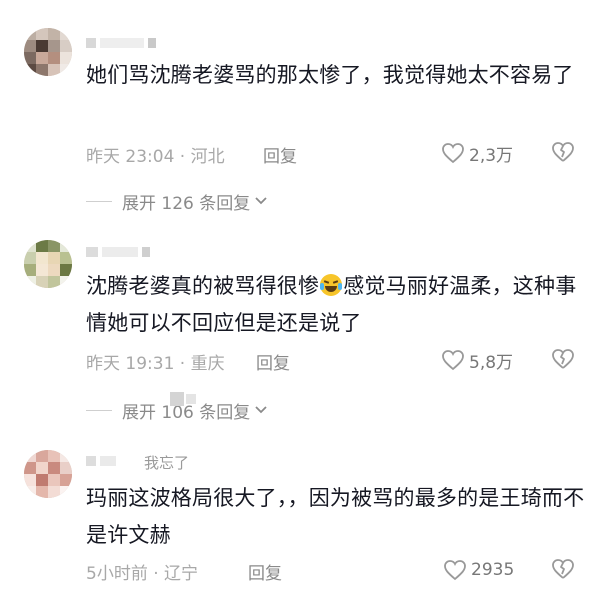 This screenshot has height=600, width=600. What do you see at coordinates (336, 360) in the screenshot?
I see `comment-meta: 昨天 19:31 · 重庆 回复 5,8万` at bounding box center [336, 360].